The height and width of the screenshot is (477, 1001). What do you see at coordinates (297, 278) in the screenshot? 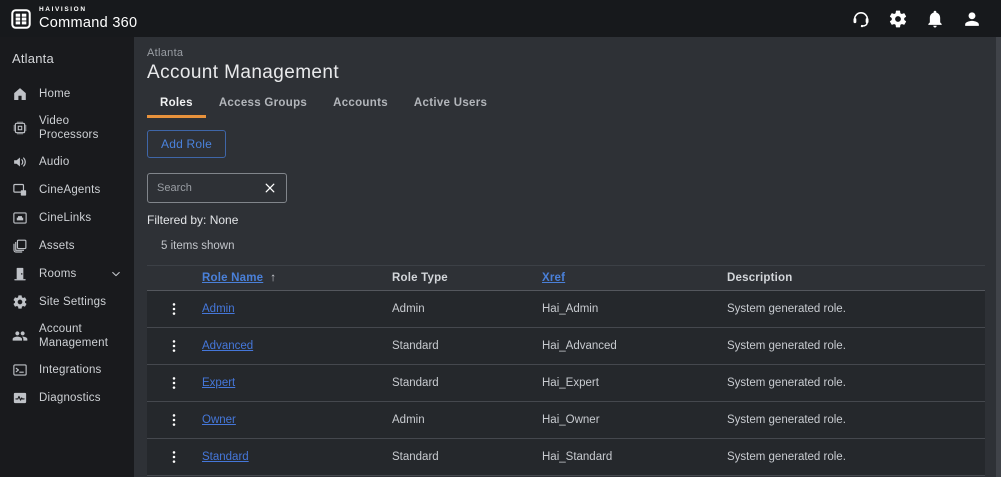
I see `column-header-role-name: Role Name ↑` at bounding box center [297, 278].